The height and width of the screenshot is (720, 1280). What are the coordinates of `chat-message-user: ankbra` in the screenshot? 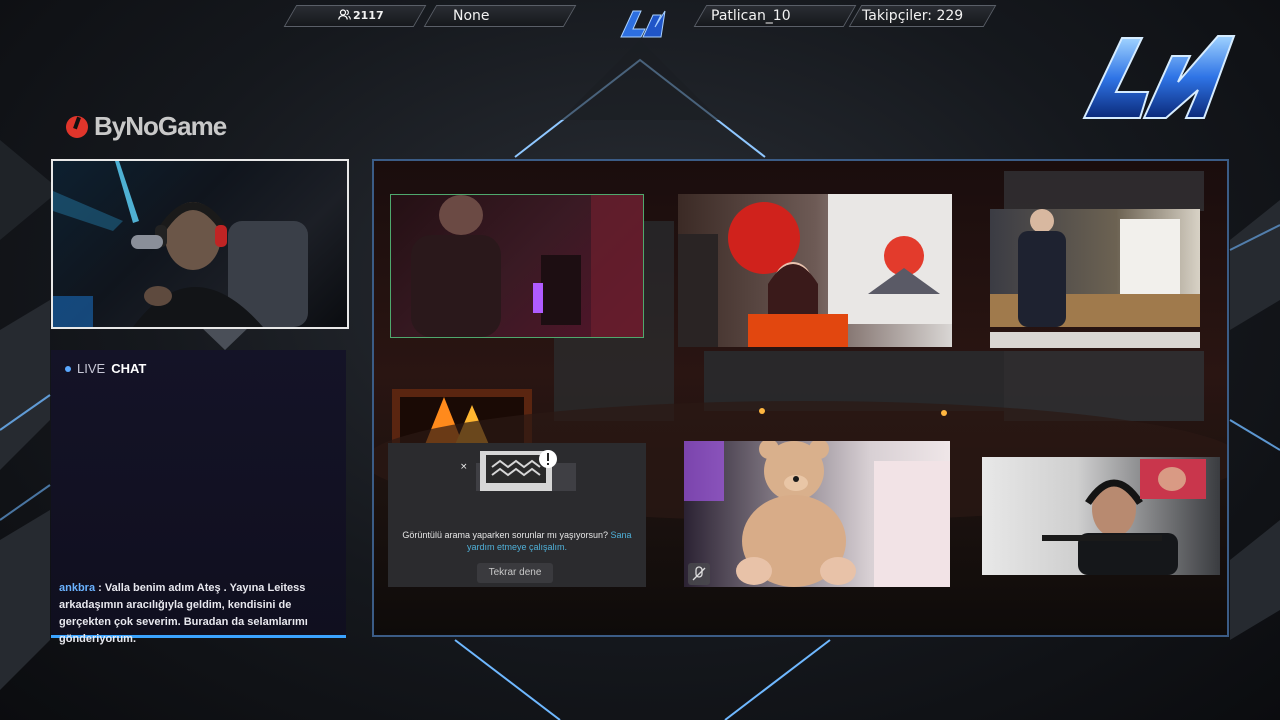 It's located at (77, 588).